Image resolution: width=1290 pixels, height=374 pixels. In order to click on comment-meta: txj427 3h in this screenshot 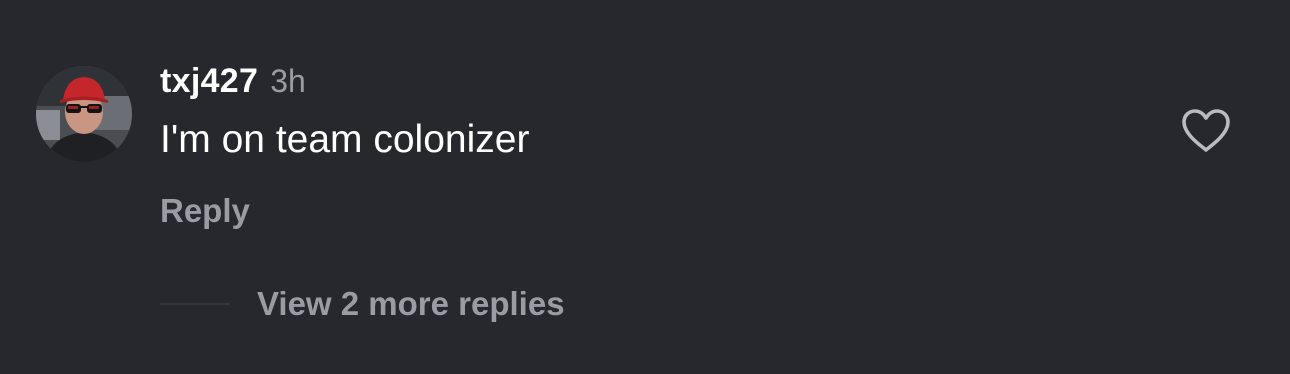, I will do `click(233, 84)`.